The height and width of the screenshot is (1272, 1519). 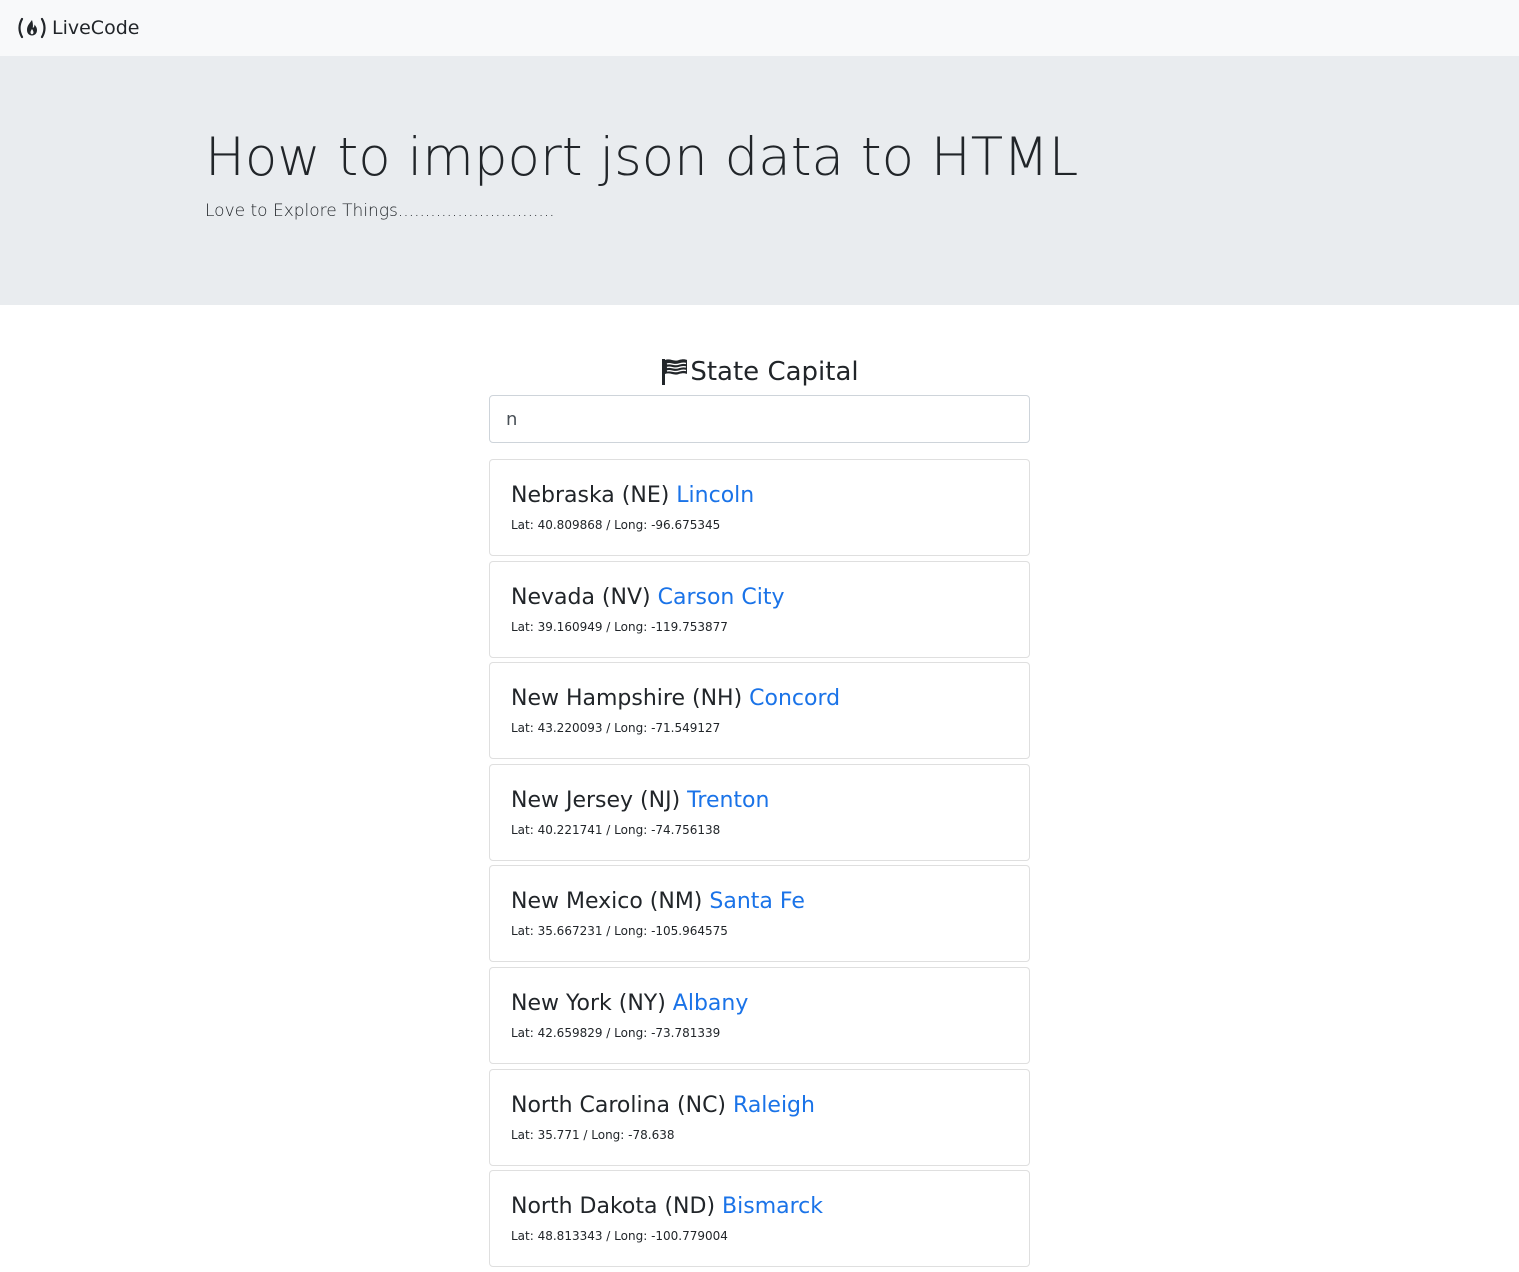 I want to click on capital-name: Concord, so click(x=795, y=699).